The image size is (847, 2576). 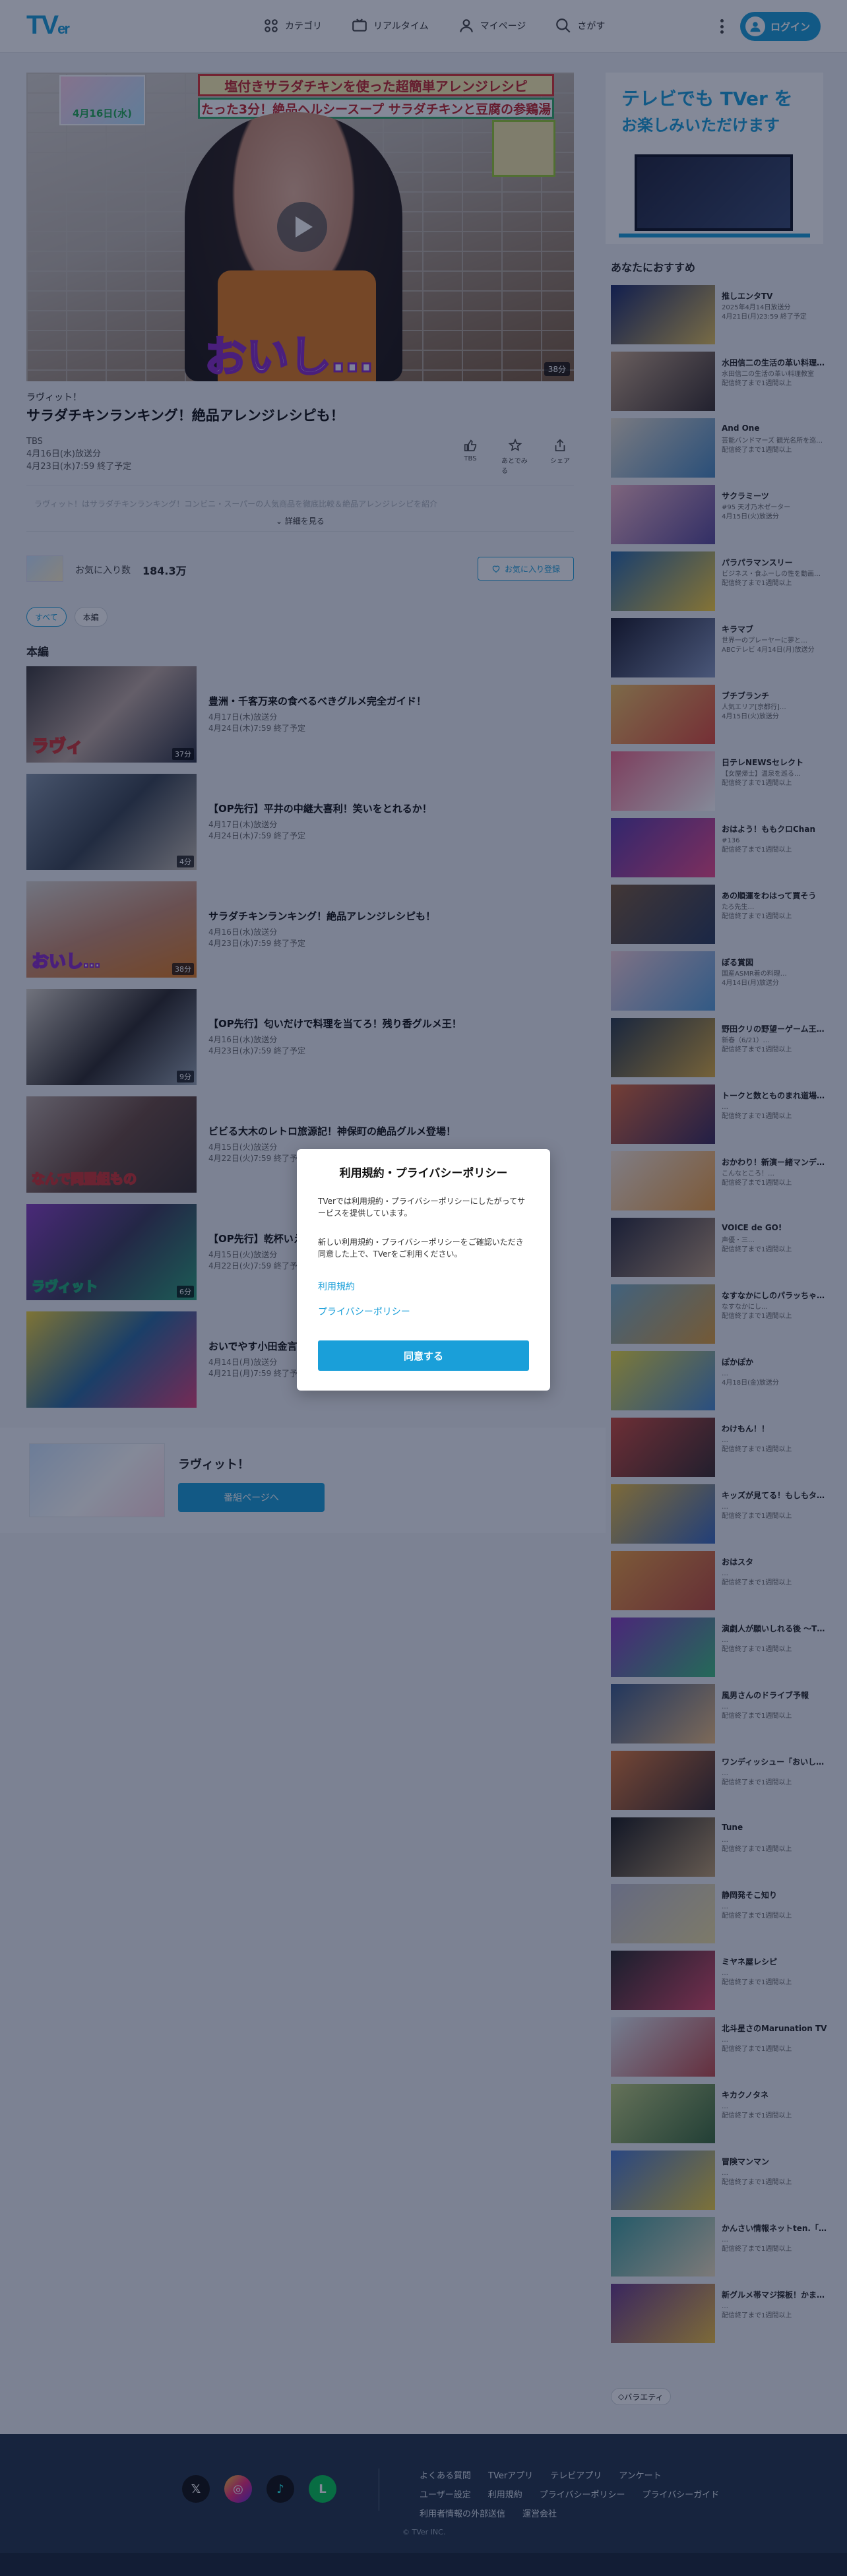 I want to click on agree-button: 同意する, so click(x=423, y=1355).